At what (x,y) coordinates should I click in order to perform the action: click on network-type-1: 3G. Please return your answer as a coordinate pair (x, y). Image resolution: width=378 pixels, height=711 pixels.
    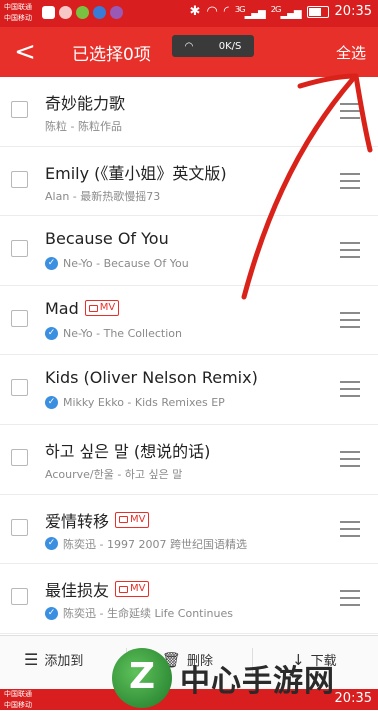
    Looking at the image, I should click on (240, 9).